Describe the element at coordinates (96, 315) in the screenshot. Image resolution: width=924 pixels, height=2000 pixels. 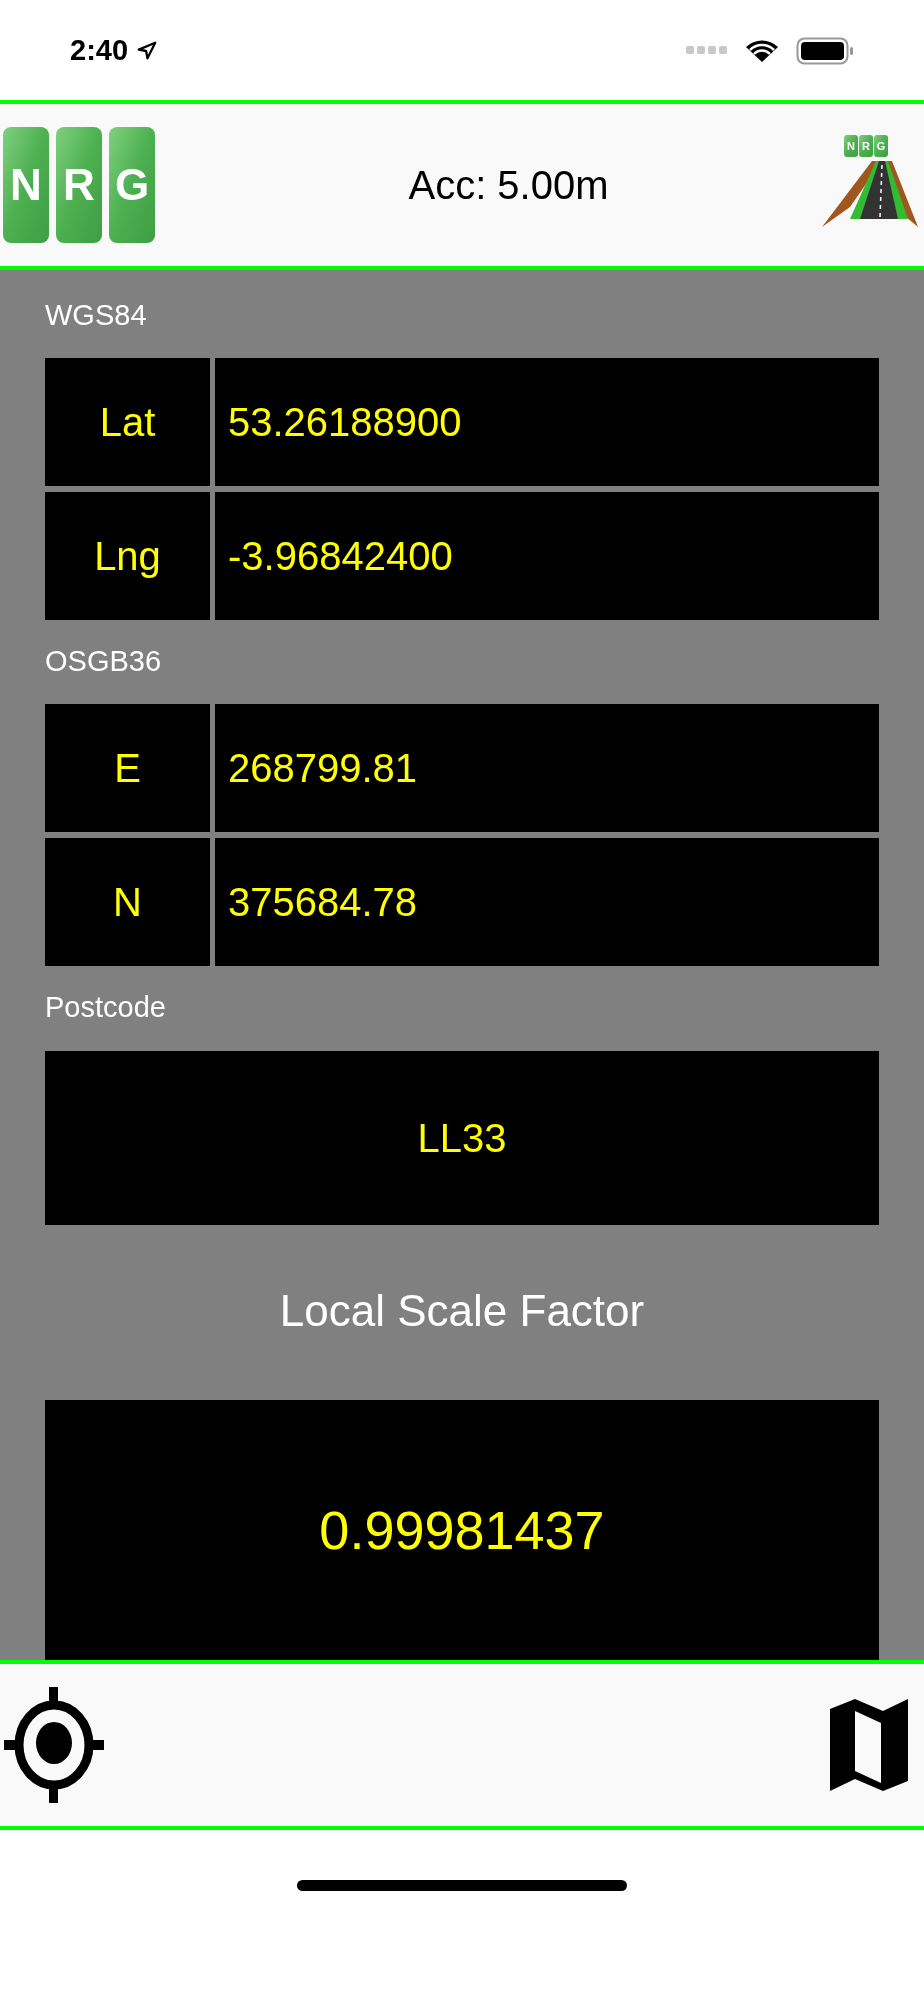
I see `section-label: WGS84` at that location.